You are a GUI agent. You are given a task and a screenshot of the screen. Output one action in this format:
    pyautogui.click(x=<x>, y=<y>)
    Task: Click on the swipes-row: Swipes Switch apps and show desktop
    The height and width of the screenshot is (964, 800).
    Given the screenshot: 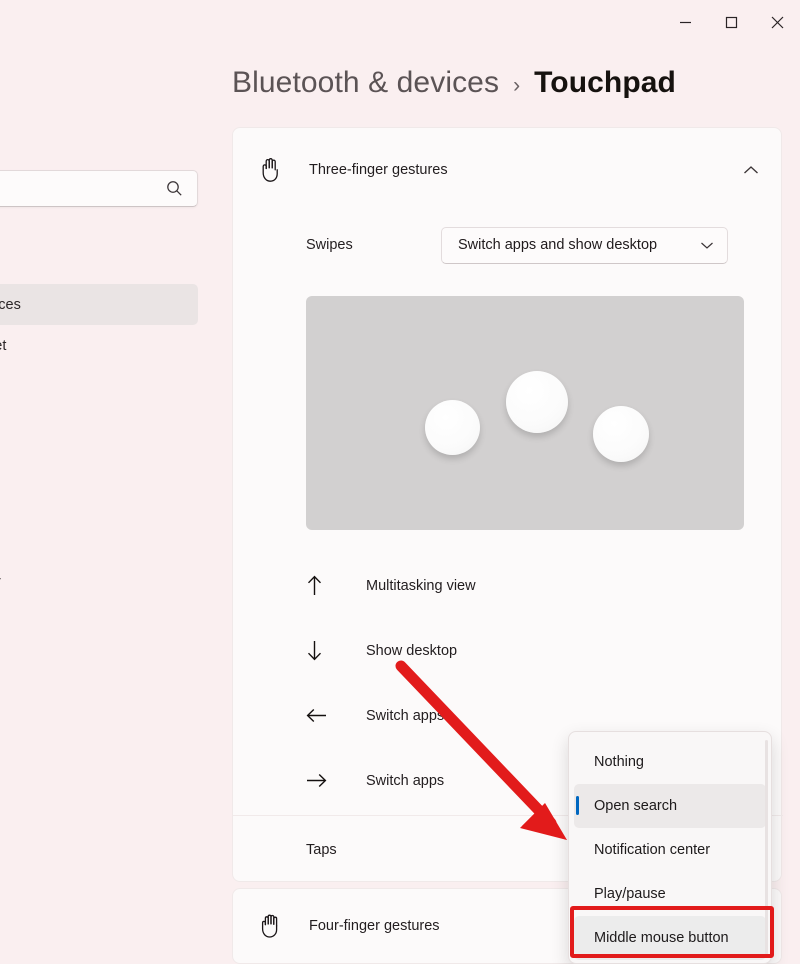 What is the action you would take?
    pyautogui.click(x=508, y=245)
    